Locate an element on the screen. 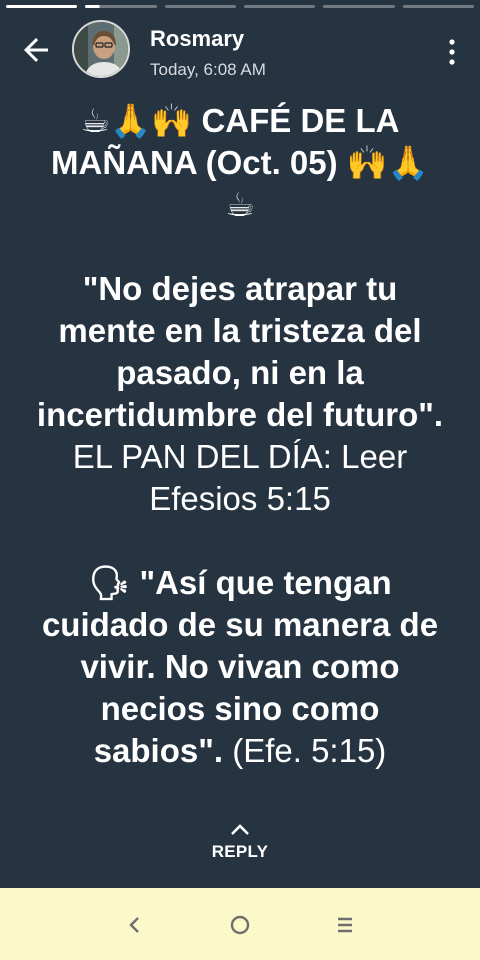 The height and width of the screenshot is (960, 480). verse-line: vivir. No vivan como is located at coordinates (240, 666).